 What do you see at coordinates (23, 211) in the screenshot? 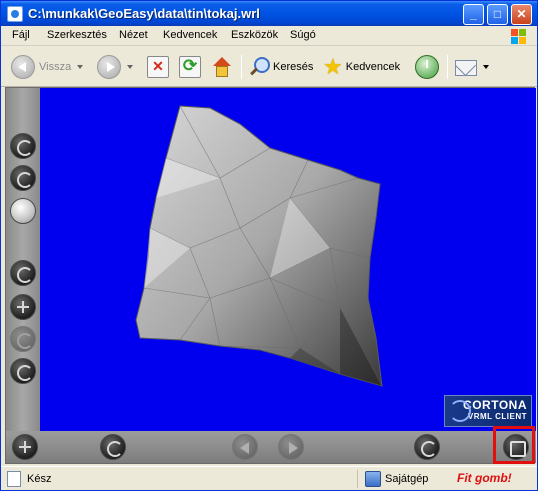
I see `study-mode-button` at bounding box center [23, 211].